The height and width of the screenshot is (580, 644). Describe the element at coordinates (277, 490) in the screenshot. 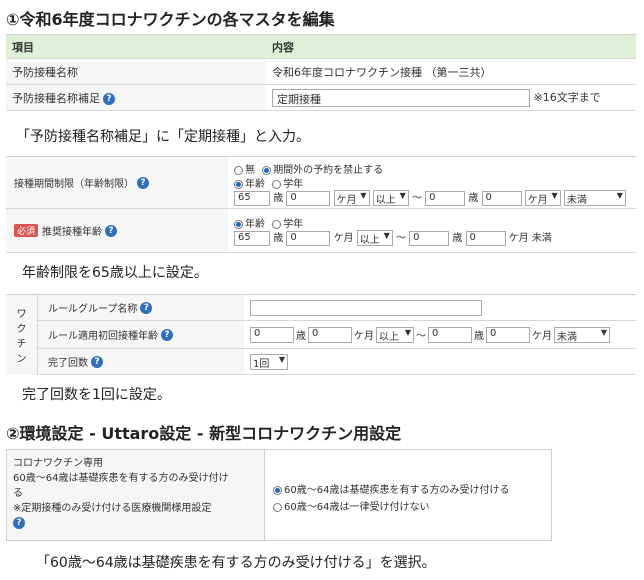

I see `radio-option-underlying` at that location.